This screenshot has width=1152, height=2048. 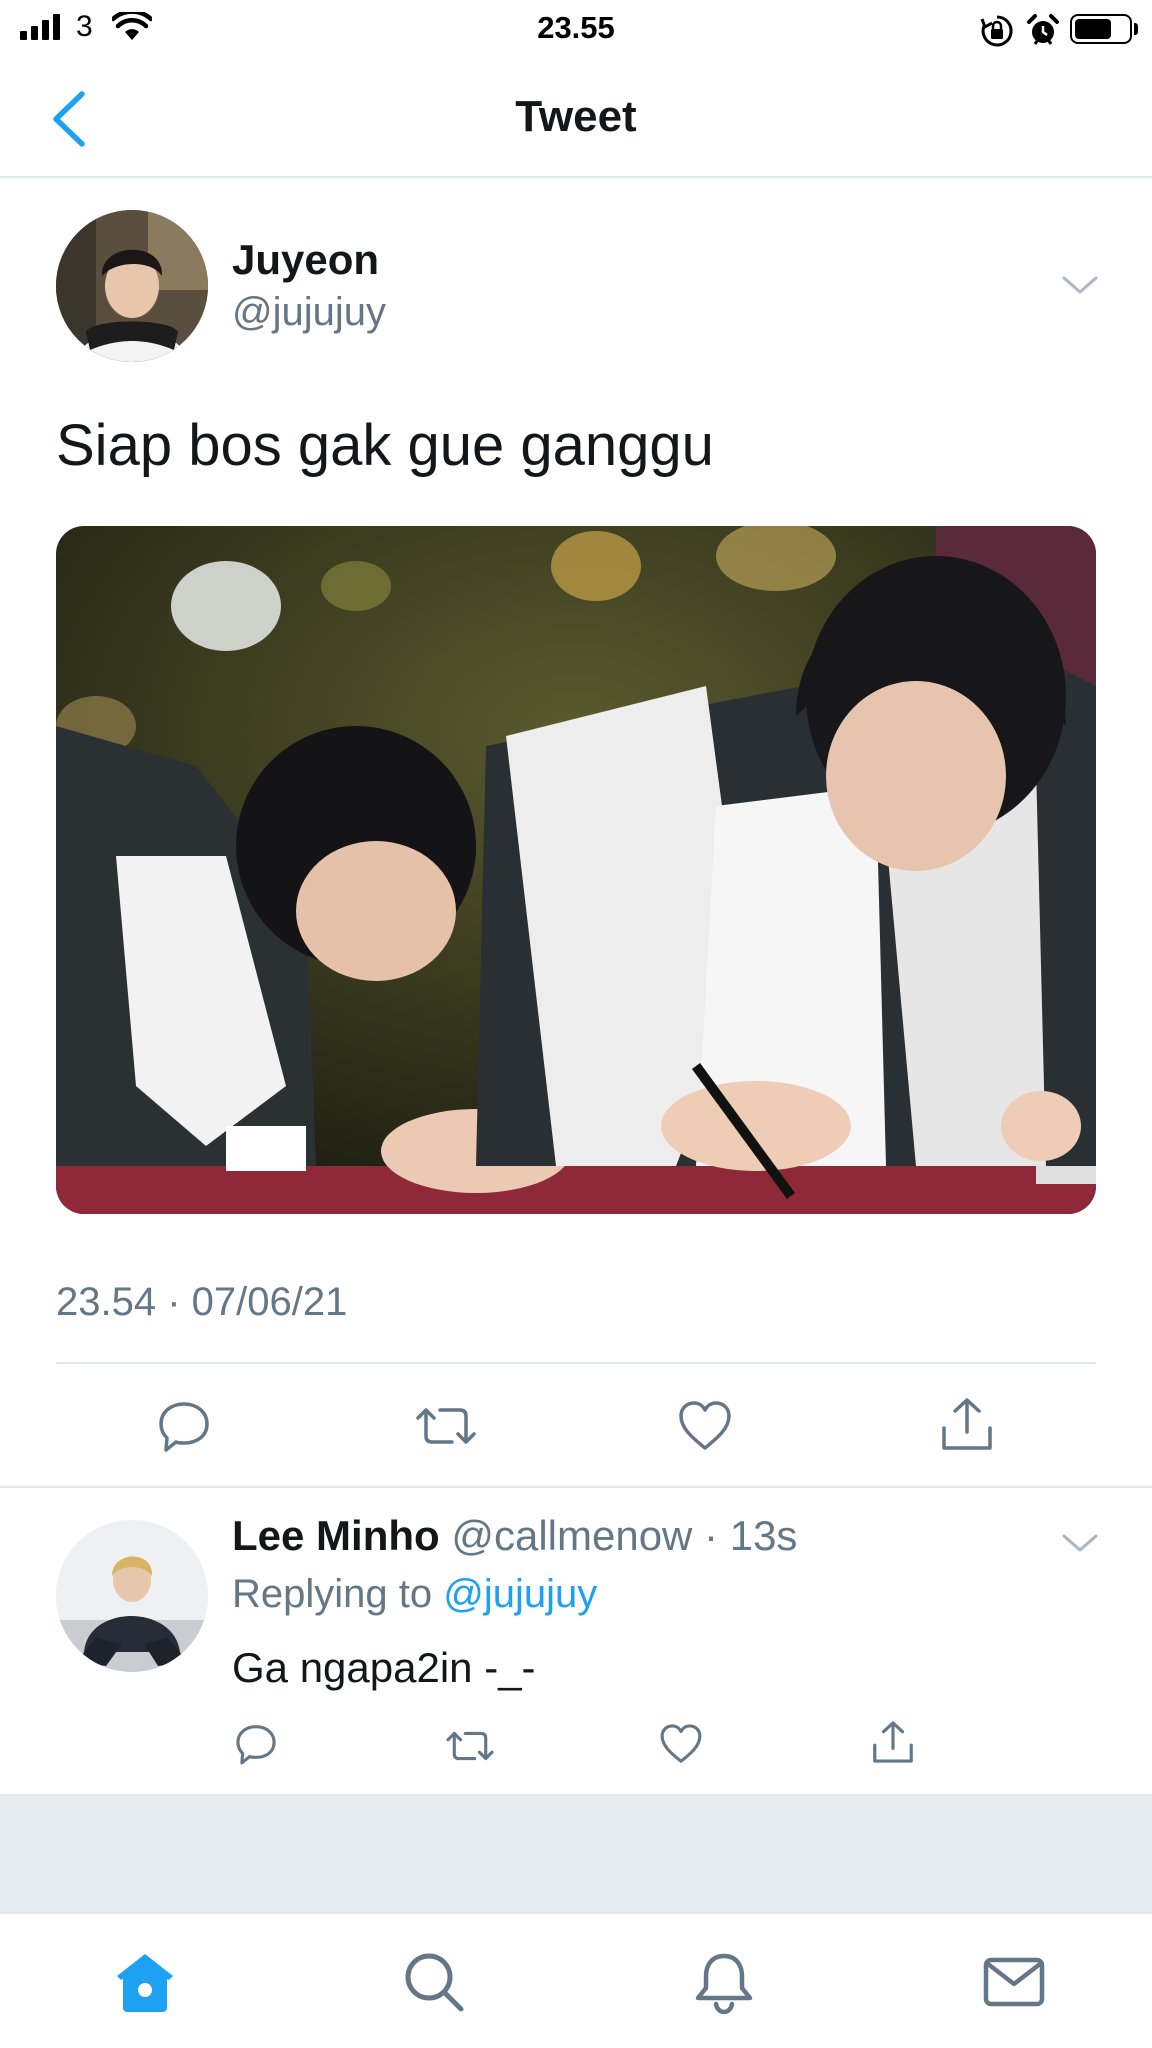 What do you see at coordinates (576, 1854) in the screenshot?
I see `timeline-footer-band` at bounding box center [576, 1854].